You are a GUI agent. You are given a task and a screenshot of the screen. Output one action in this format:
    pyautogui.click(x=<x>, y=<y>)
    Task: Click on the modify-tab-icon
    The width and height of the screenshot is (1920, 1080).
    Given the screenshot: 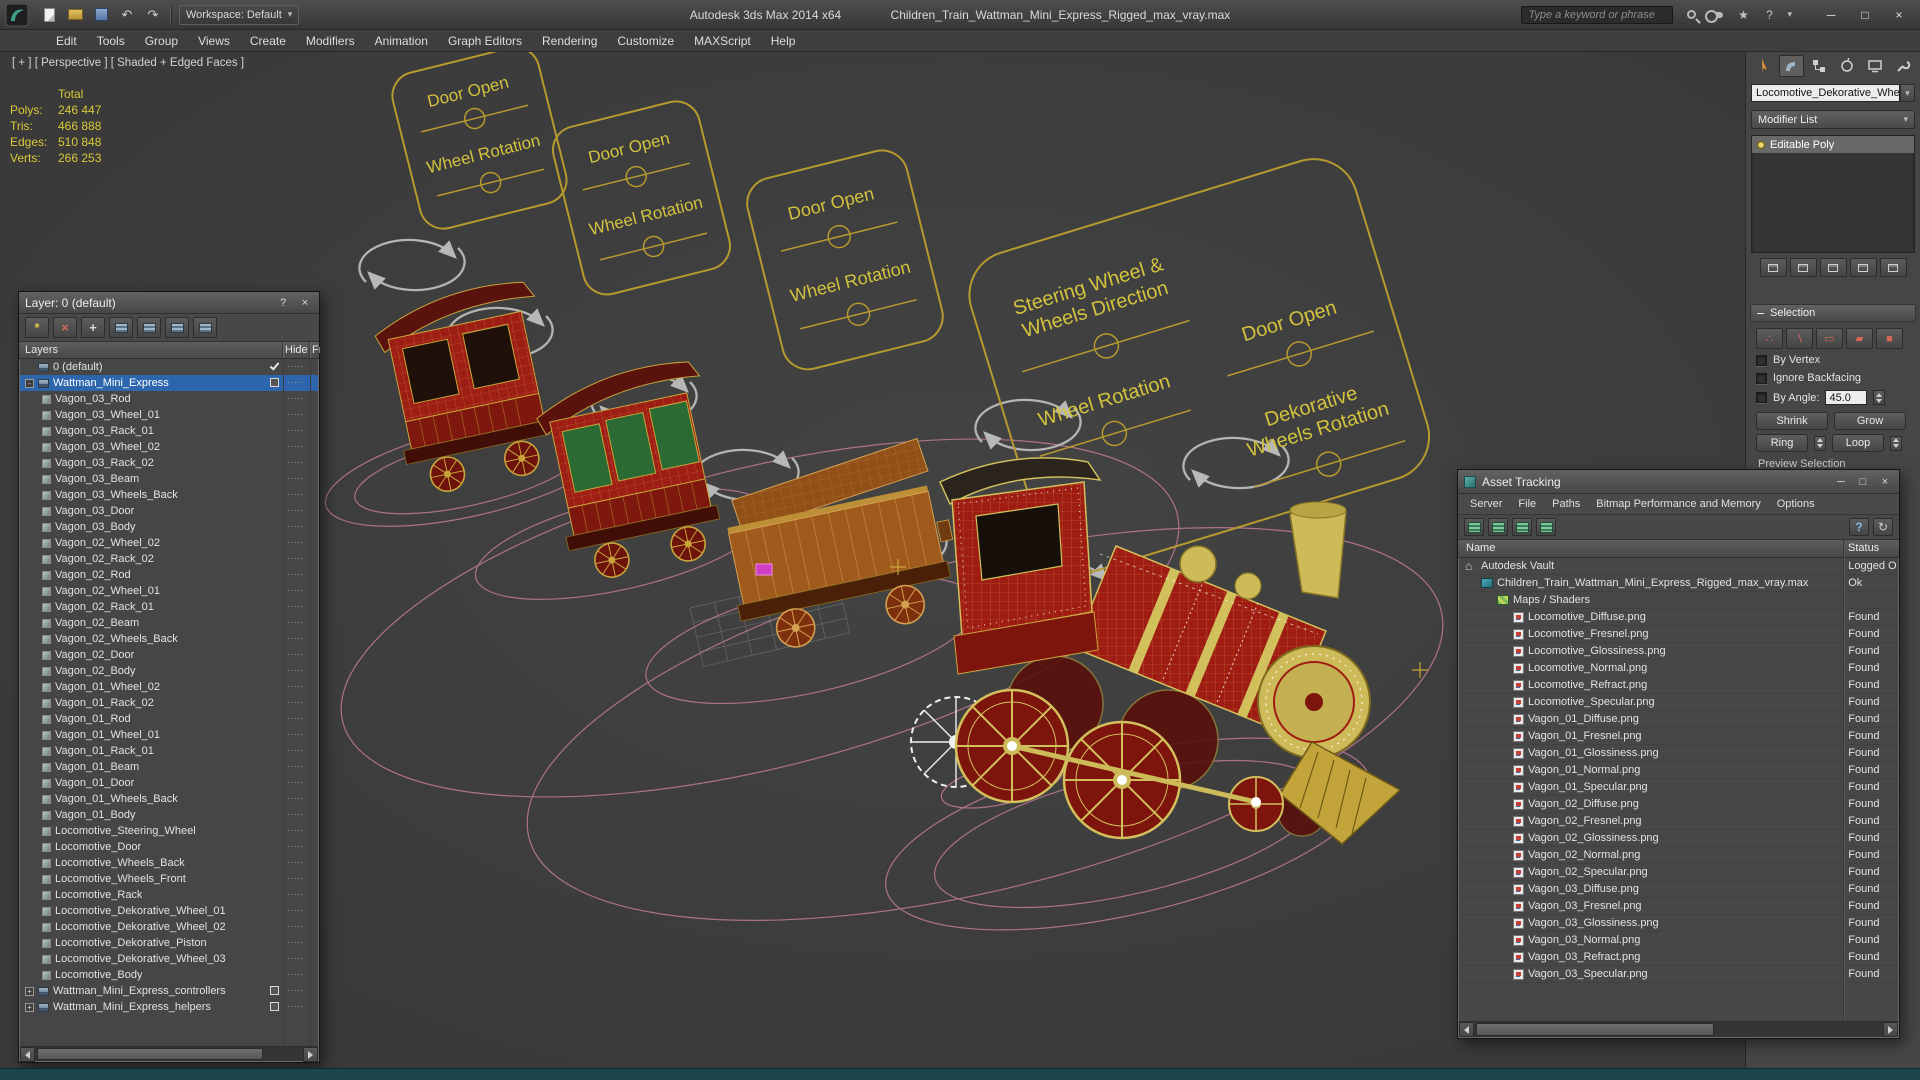 What is the action you would take?
    pyautogui.click(x=1791, y=66)
    